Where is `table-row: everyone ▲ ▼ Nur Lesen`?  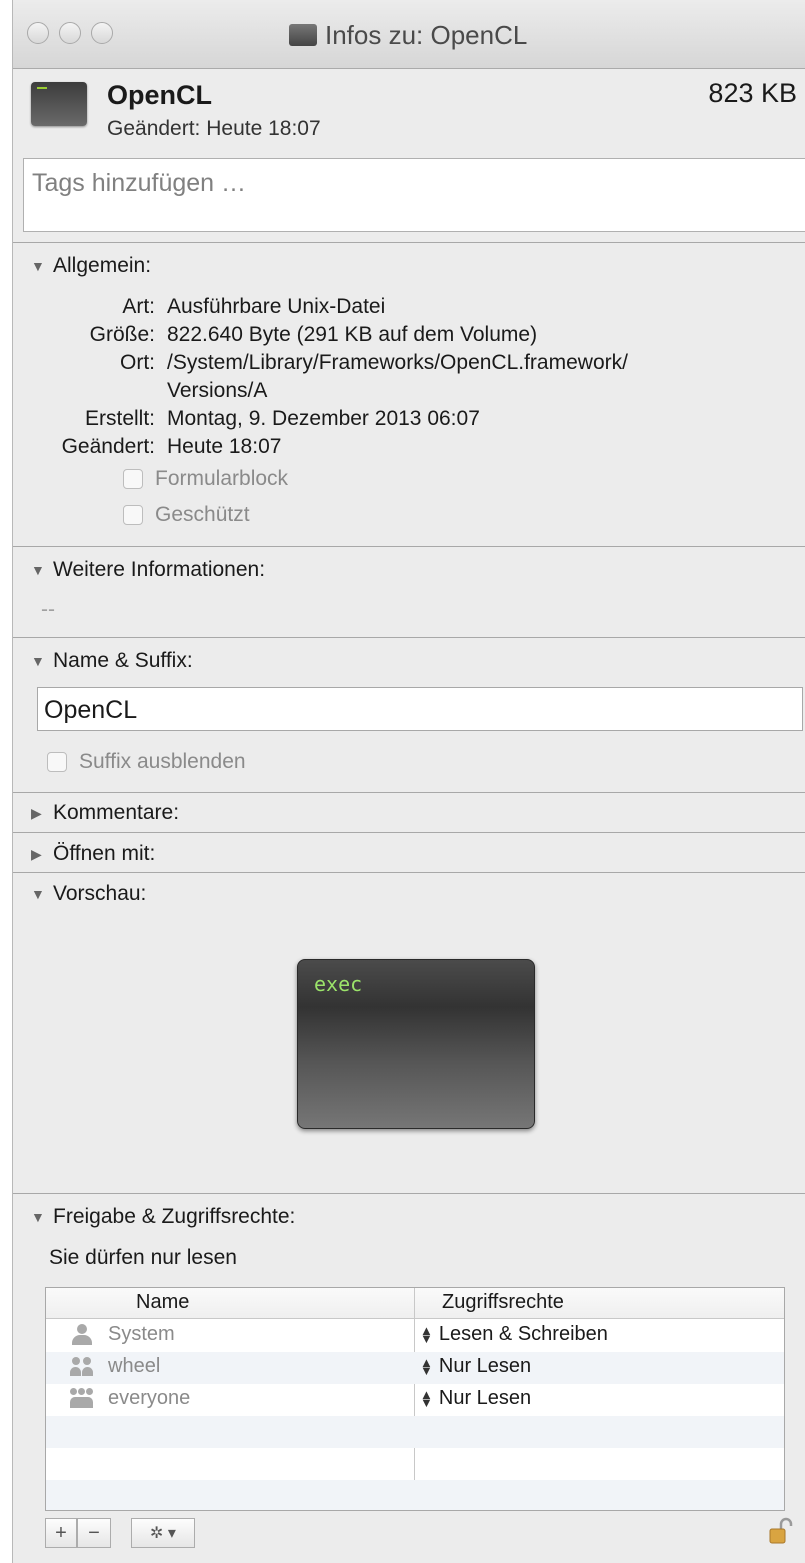 table-row: everyone ▲ ▼ Nur Lesen is located at coordinates (415, 1400).